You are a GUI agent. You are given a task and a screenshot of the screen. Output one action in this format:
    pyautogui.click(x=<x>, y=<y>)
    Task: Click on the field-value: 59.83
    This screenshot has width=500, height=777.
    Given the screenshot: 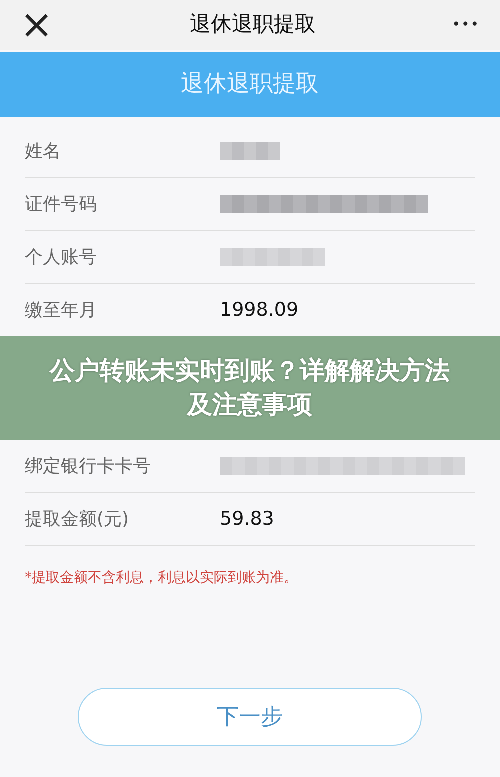 What is the action you would take?
    pyautogui.click(x=247, y=519)
    